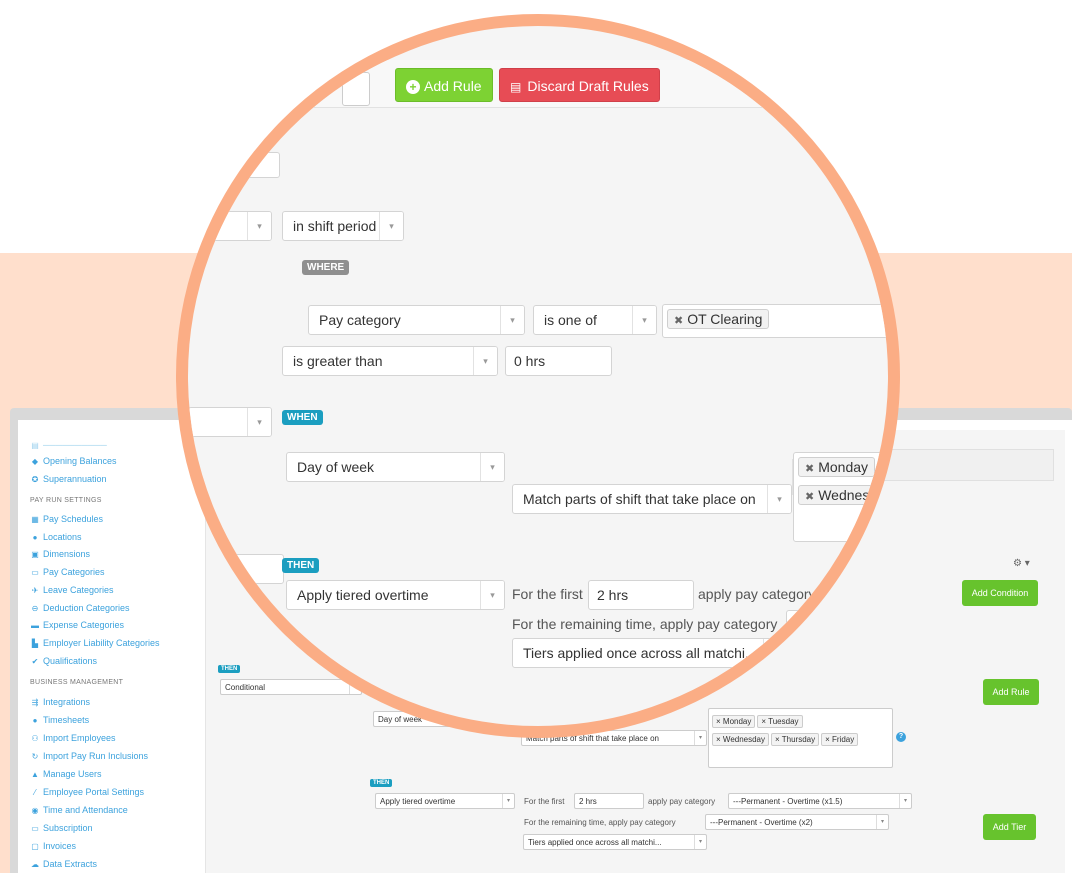  Describe the element at coordinates (416, 320) in the screenshot. I see `pay-category-field-select: Pay category ▾` at that location.